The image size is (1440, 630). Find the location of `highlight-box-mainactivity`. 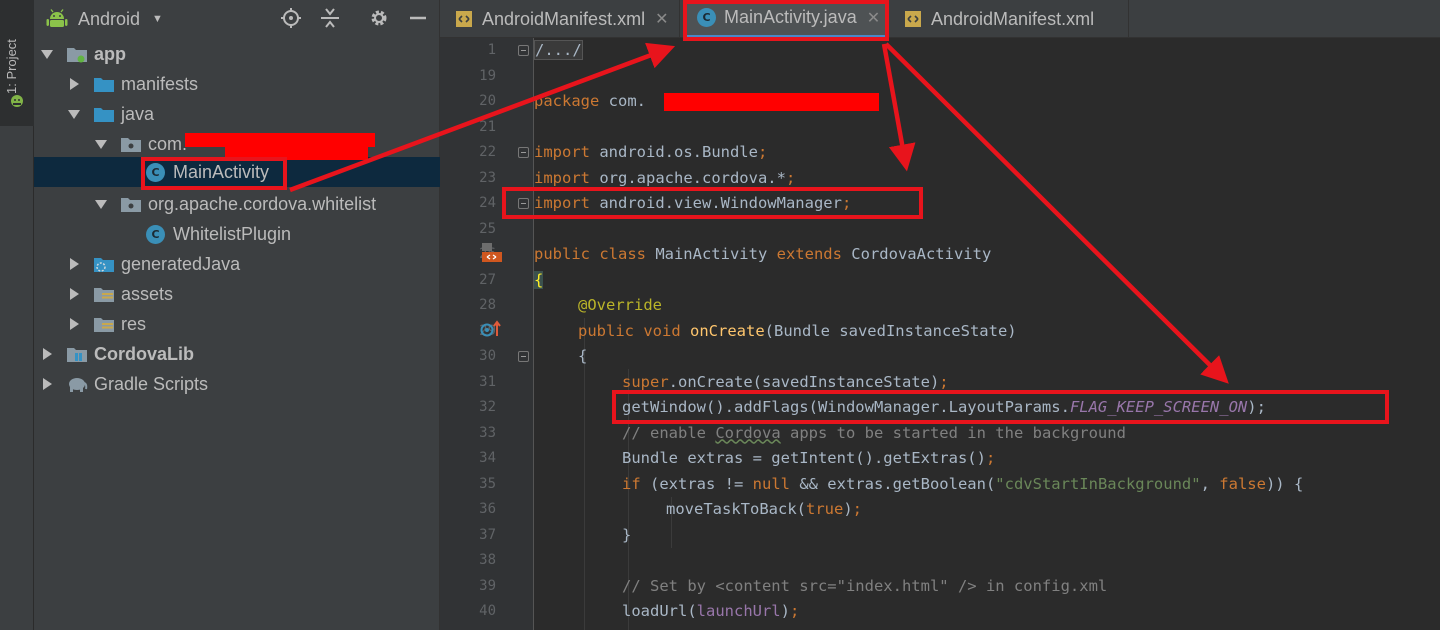

highlight-box-mainactivity is located at coordinates (214, 173).